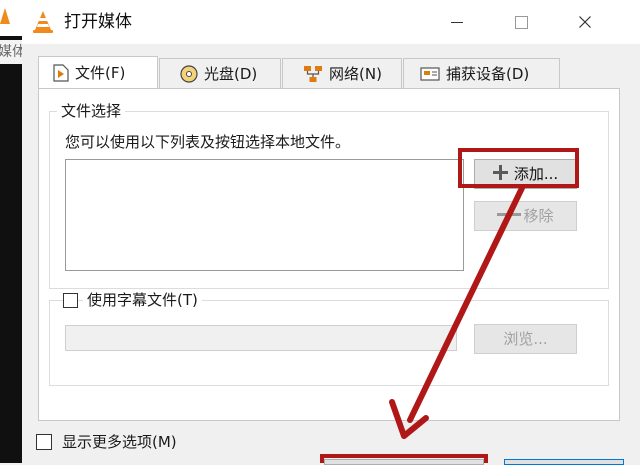 The image size is (640, 465). What do you see at coordinates (119, 442) in the screenshot?
I see `more-options-label: 显示更多选项(M)` at bounding box center [119, 442].